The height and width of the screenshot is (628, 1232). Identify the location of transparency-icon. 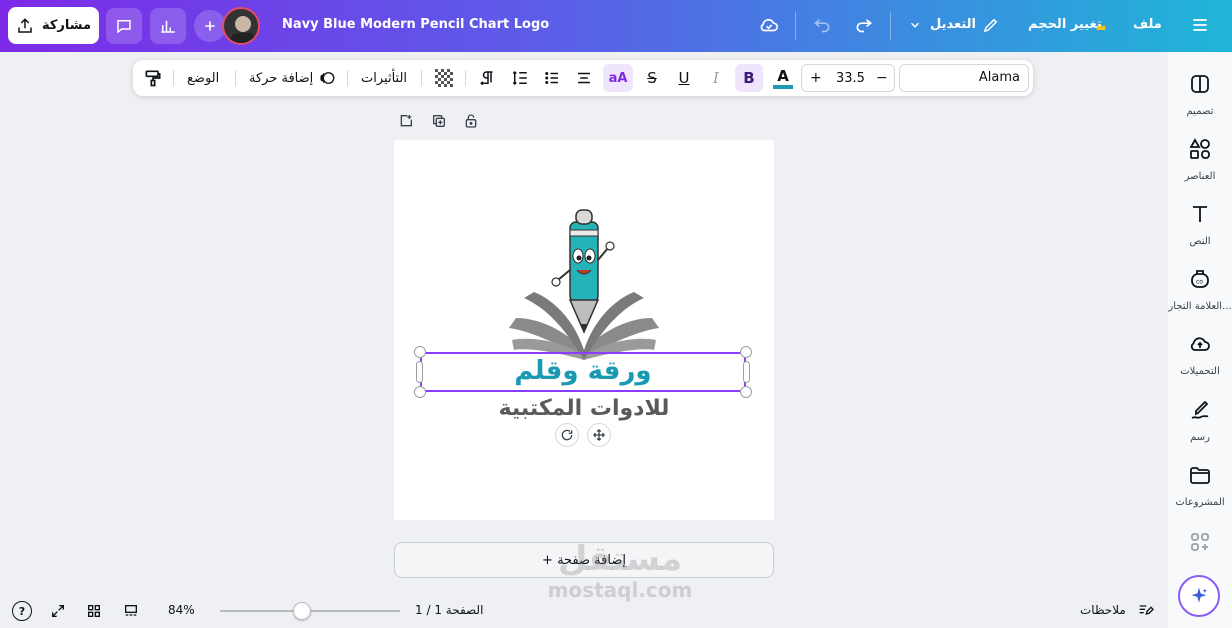
(444, 78).